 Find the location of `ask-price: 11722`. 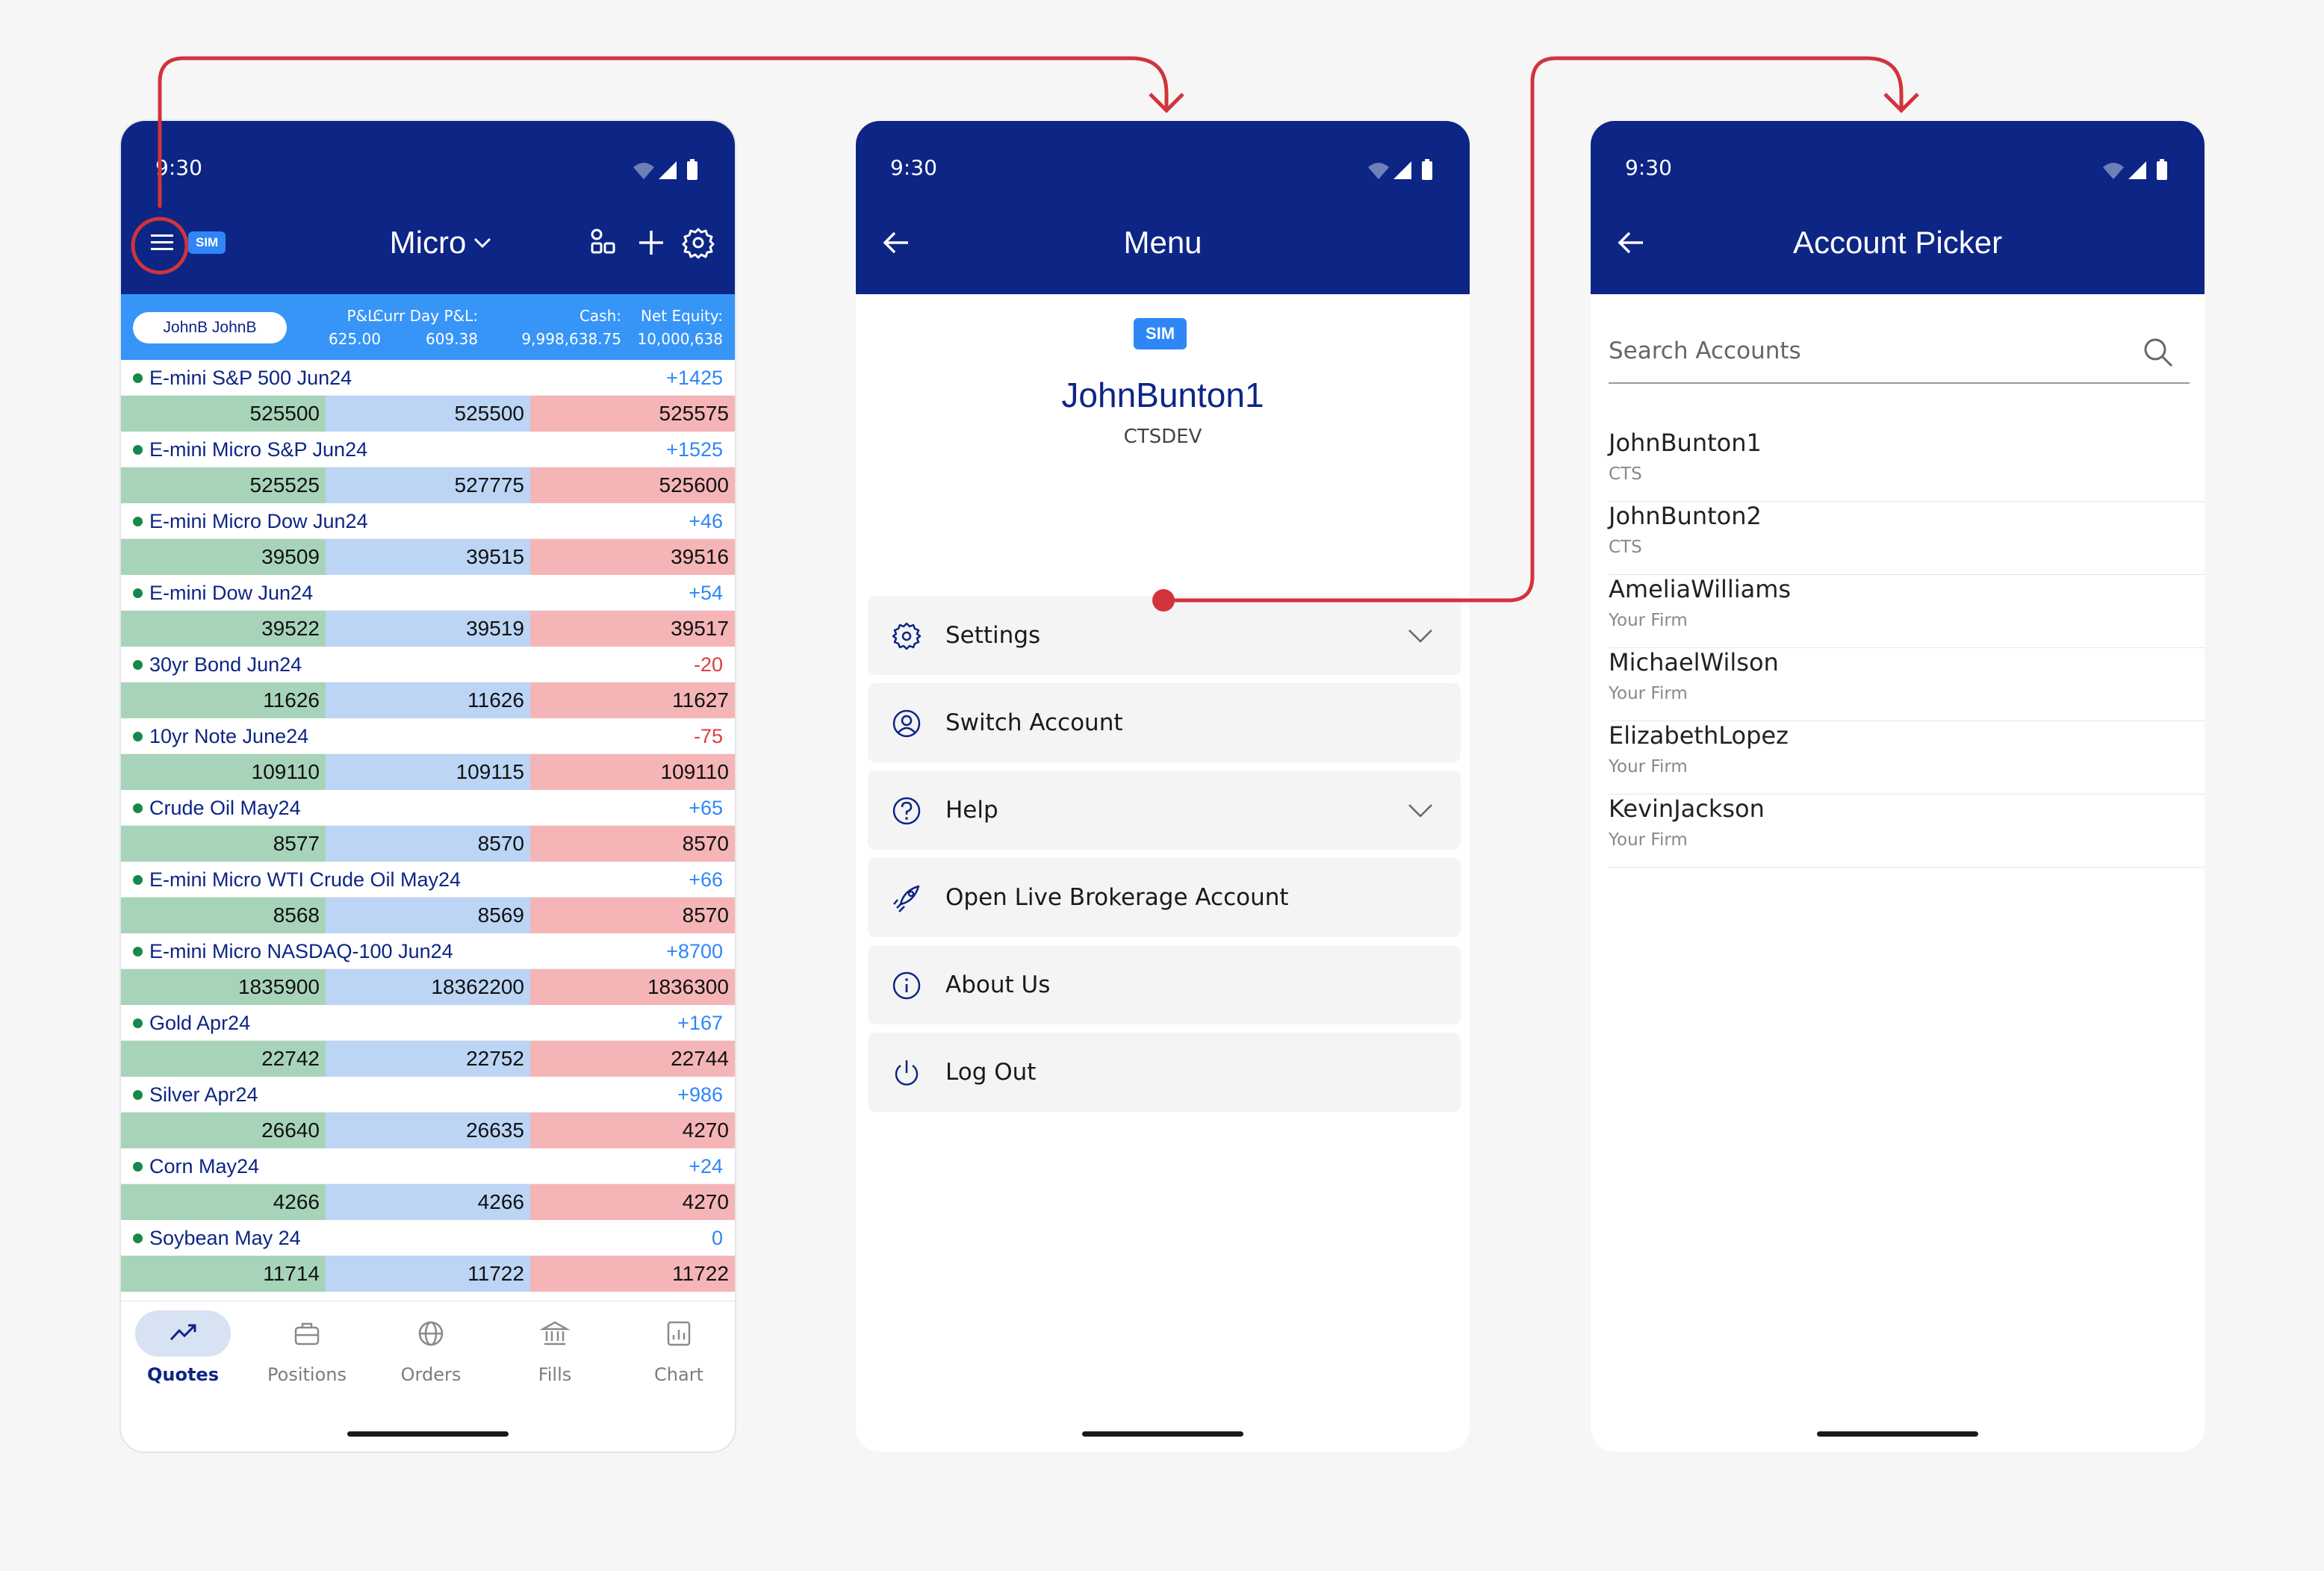

ask-price: 11722 is located at coordinates (632, 1274).